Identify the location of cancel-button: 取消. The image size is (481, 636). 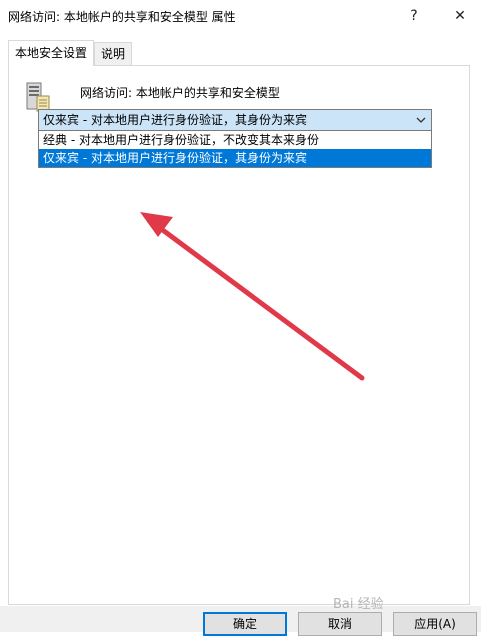
(340, 624).